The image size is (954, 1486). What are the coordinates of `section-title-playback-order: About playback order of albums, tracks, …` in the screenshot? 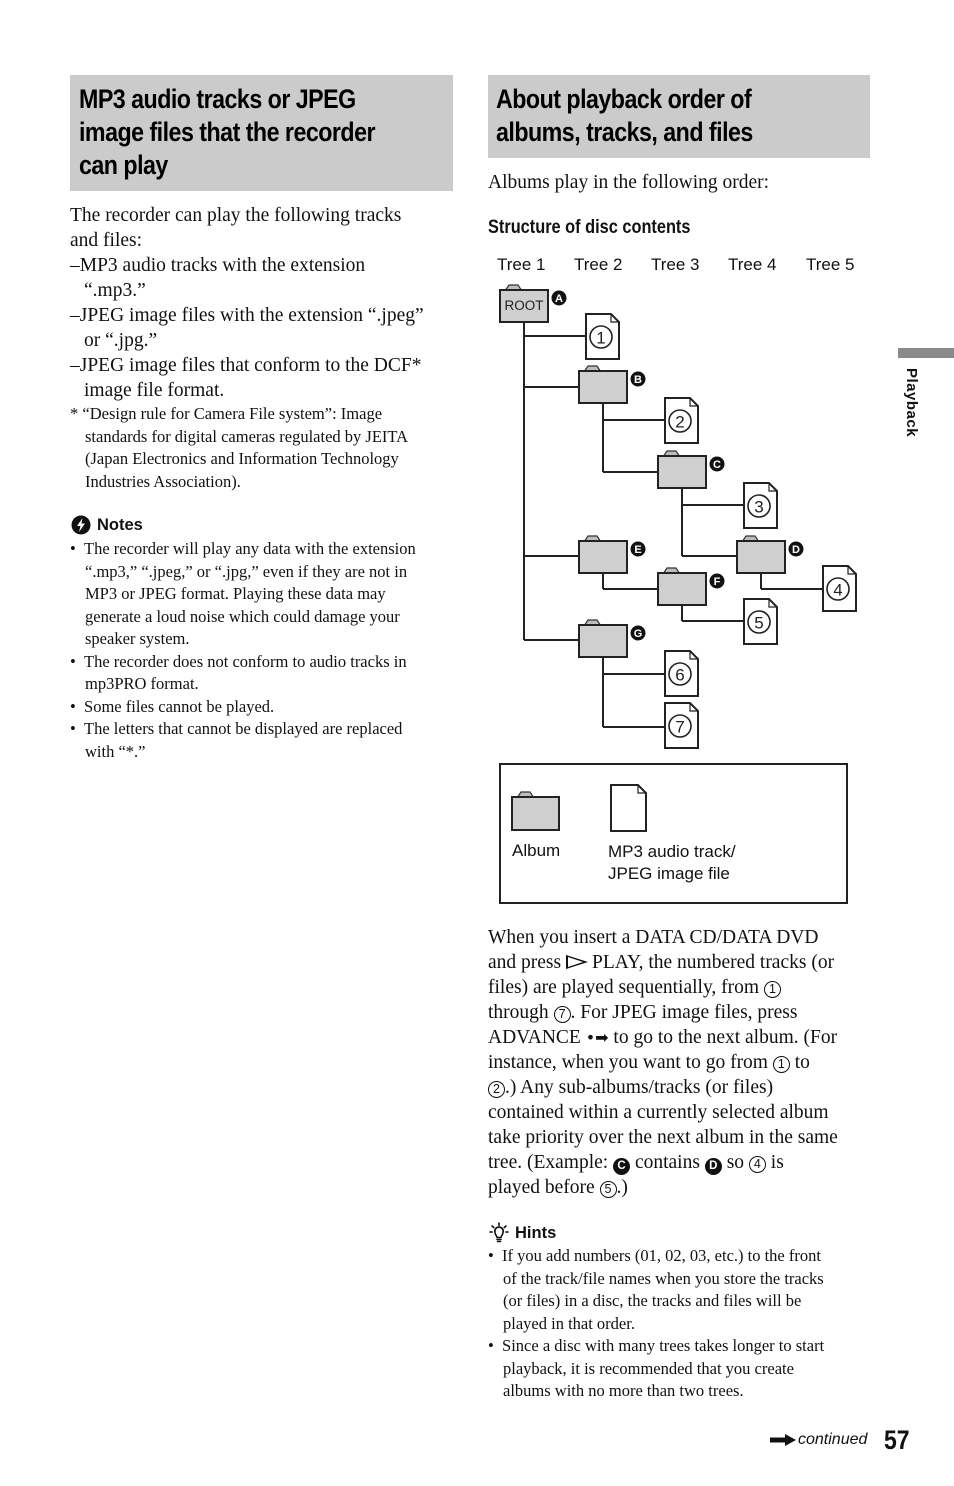 It's located at (679, 116).